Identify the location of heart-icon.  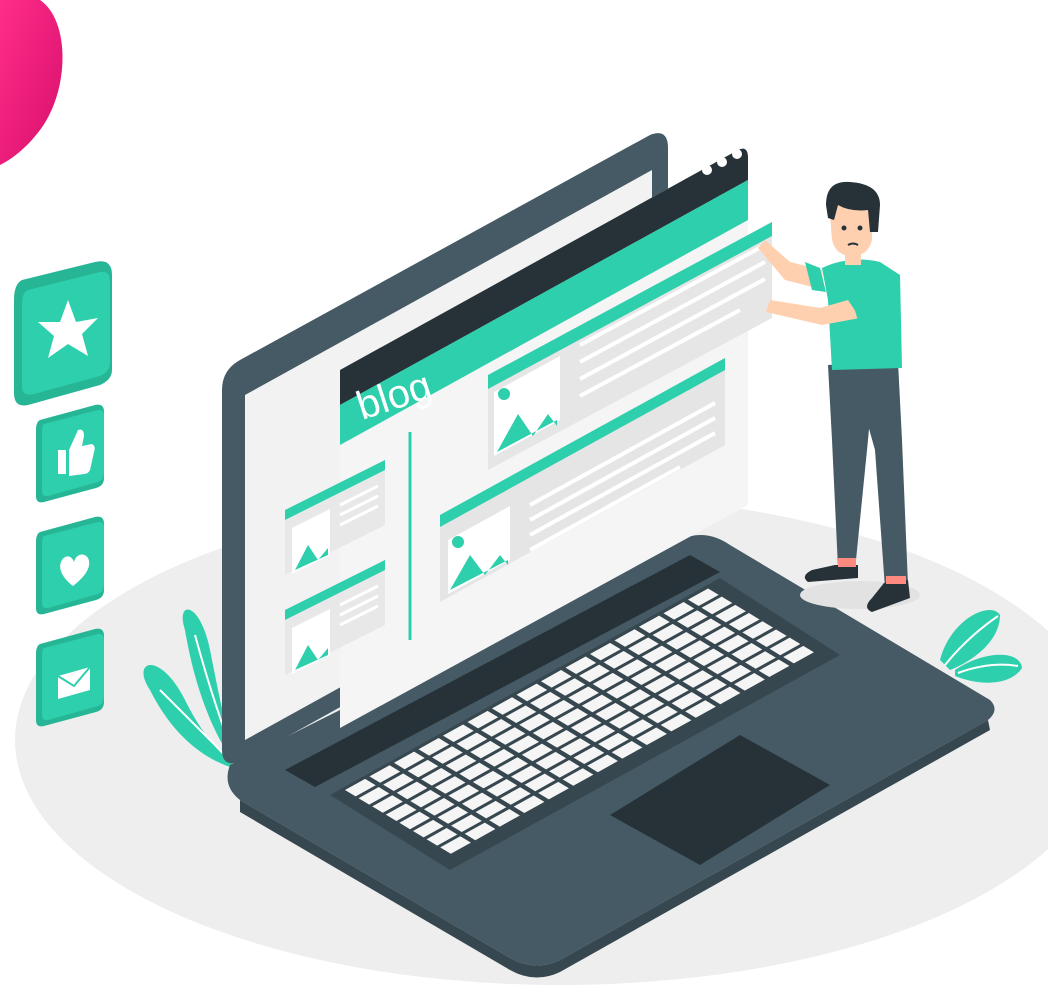
(70, 565).